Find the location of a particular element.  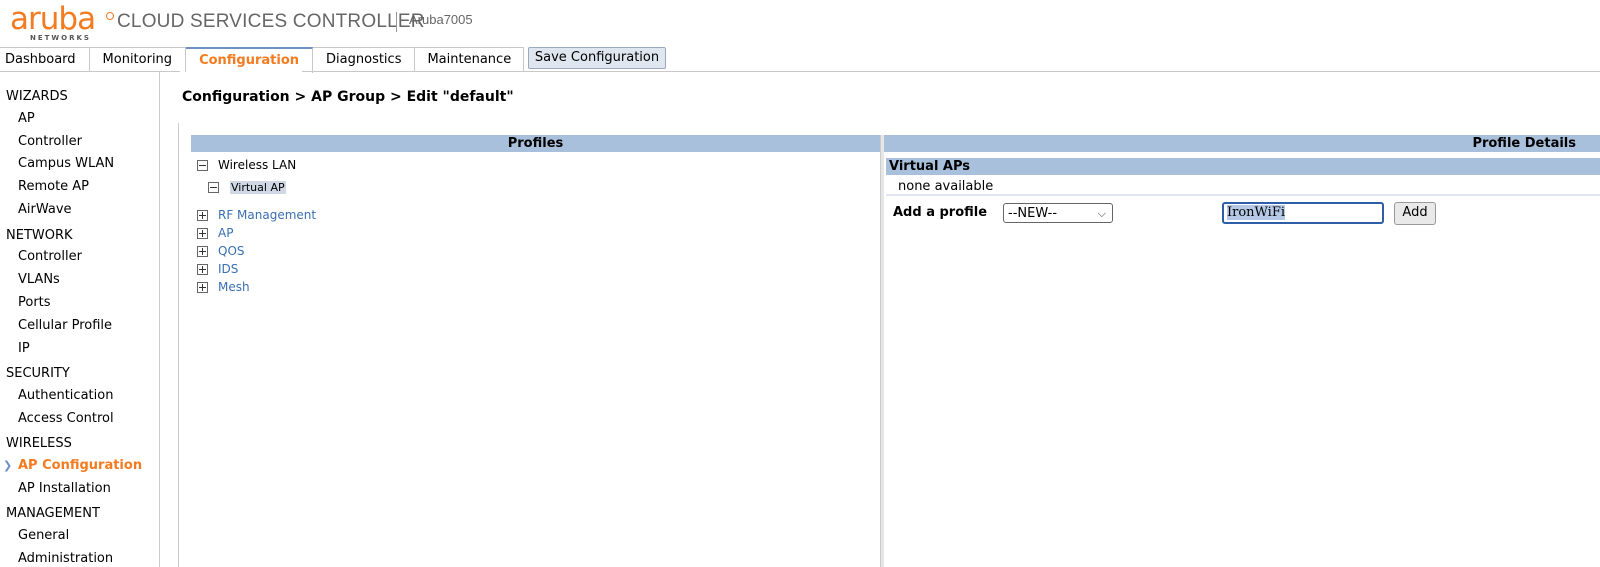

title-separator is located at coordinates (396, 22).